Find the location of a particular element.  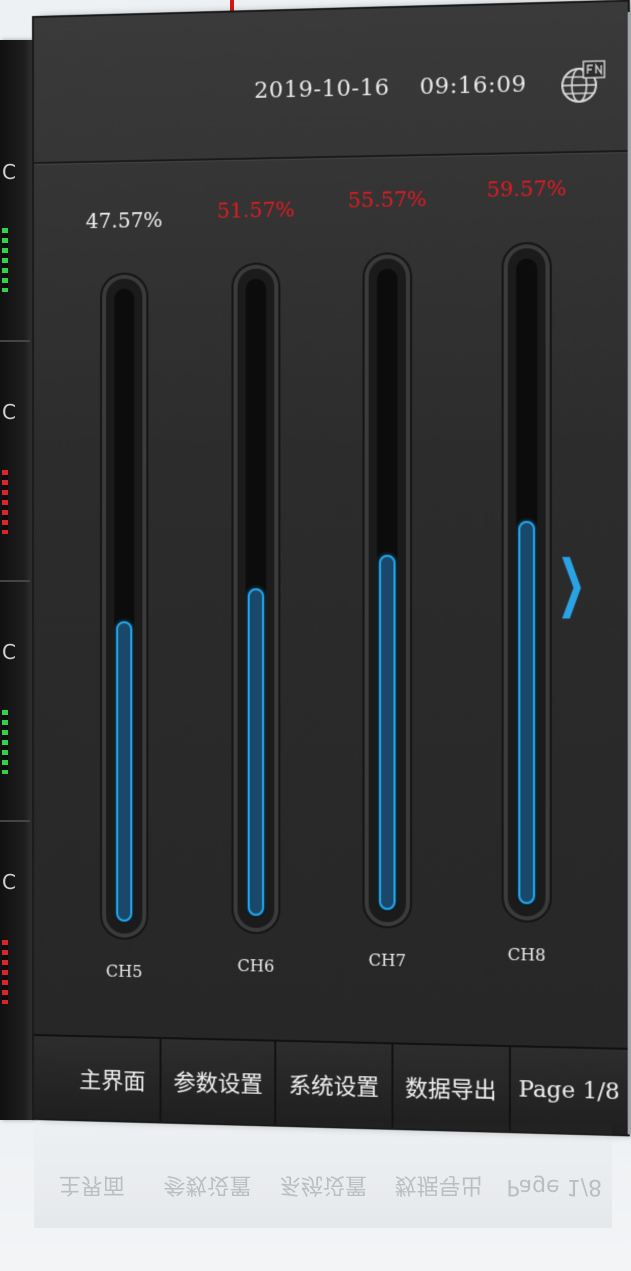

reflection-text: Page 1/8 is located at coordinates (554, 1187).